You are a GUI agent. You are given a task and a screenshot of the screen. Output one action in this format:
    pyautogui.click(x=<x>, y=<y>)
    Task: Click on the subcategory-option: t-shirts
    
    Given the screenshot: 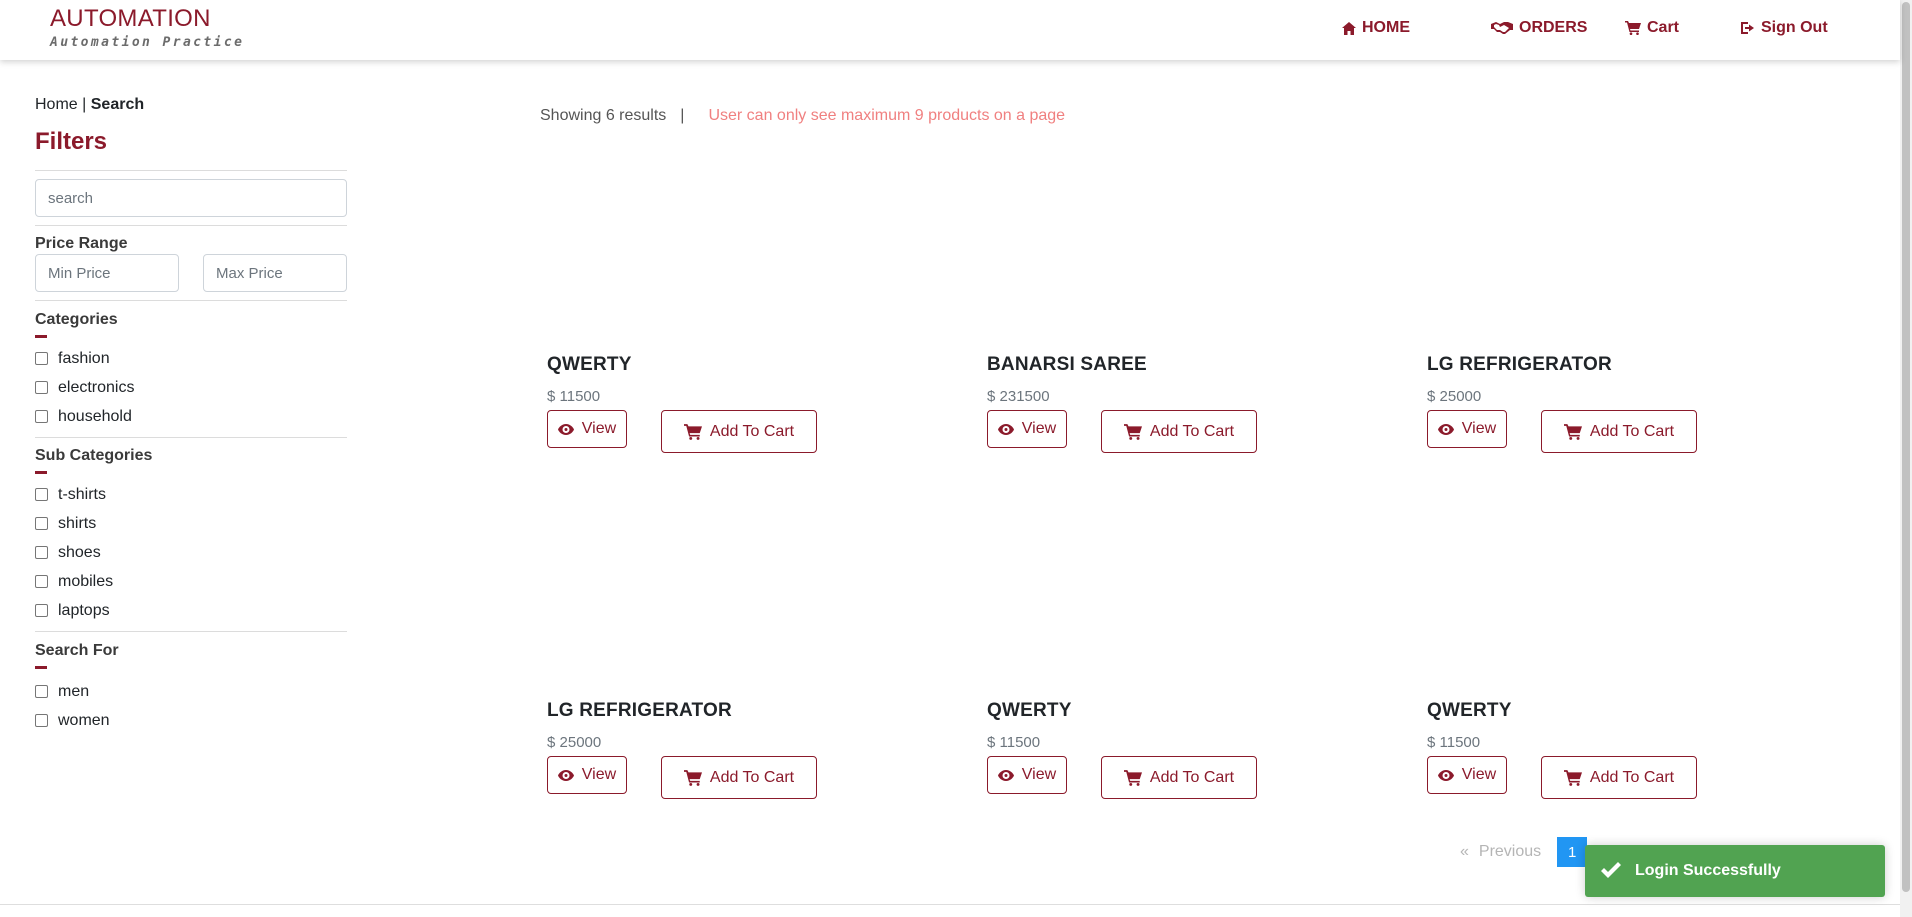 What is the action you would take?
    pyautogui.click(x=191, y=494)
    